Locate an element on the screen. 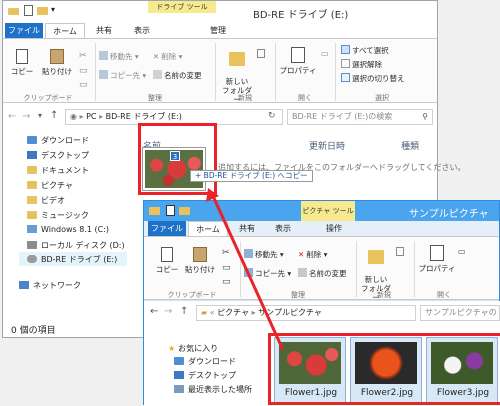 This screenshot has width=500, height=406. drag-arrow is located at coordinates (245, 269).